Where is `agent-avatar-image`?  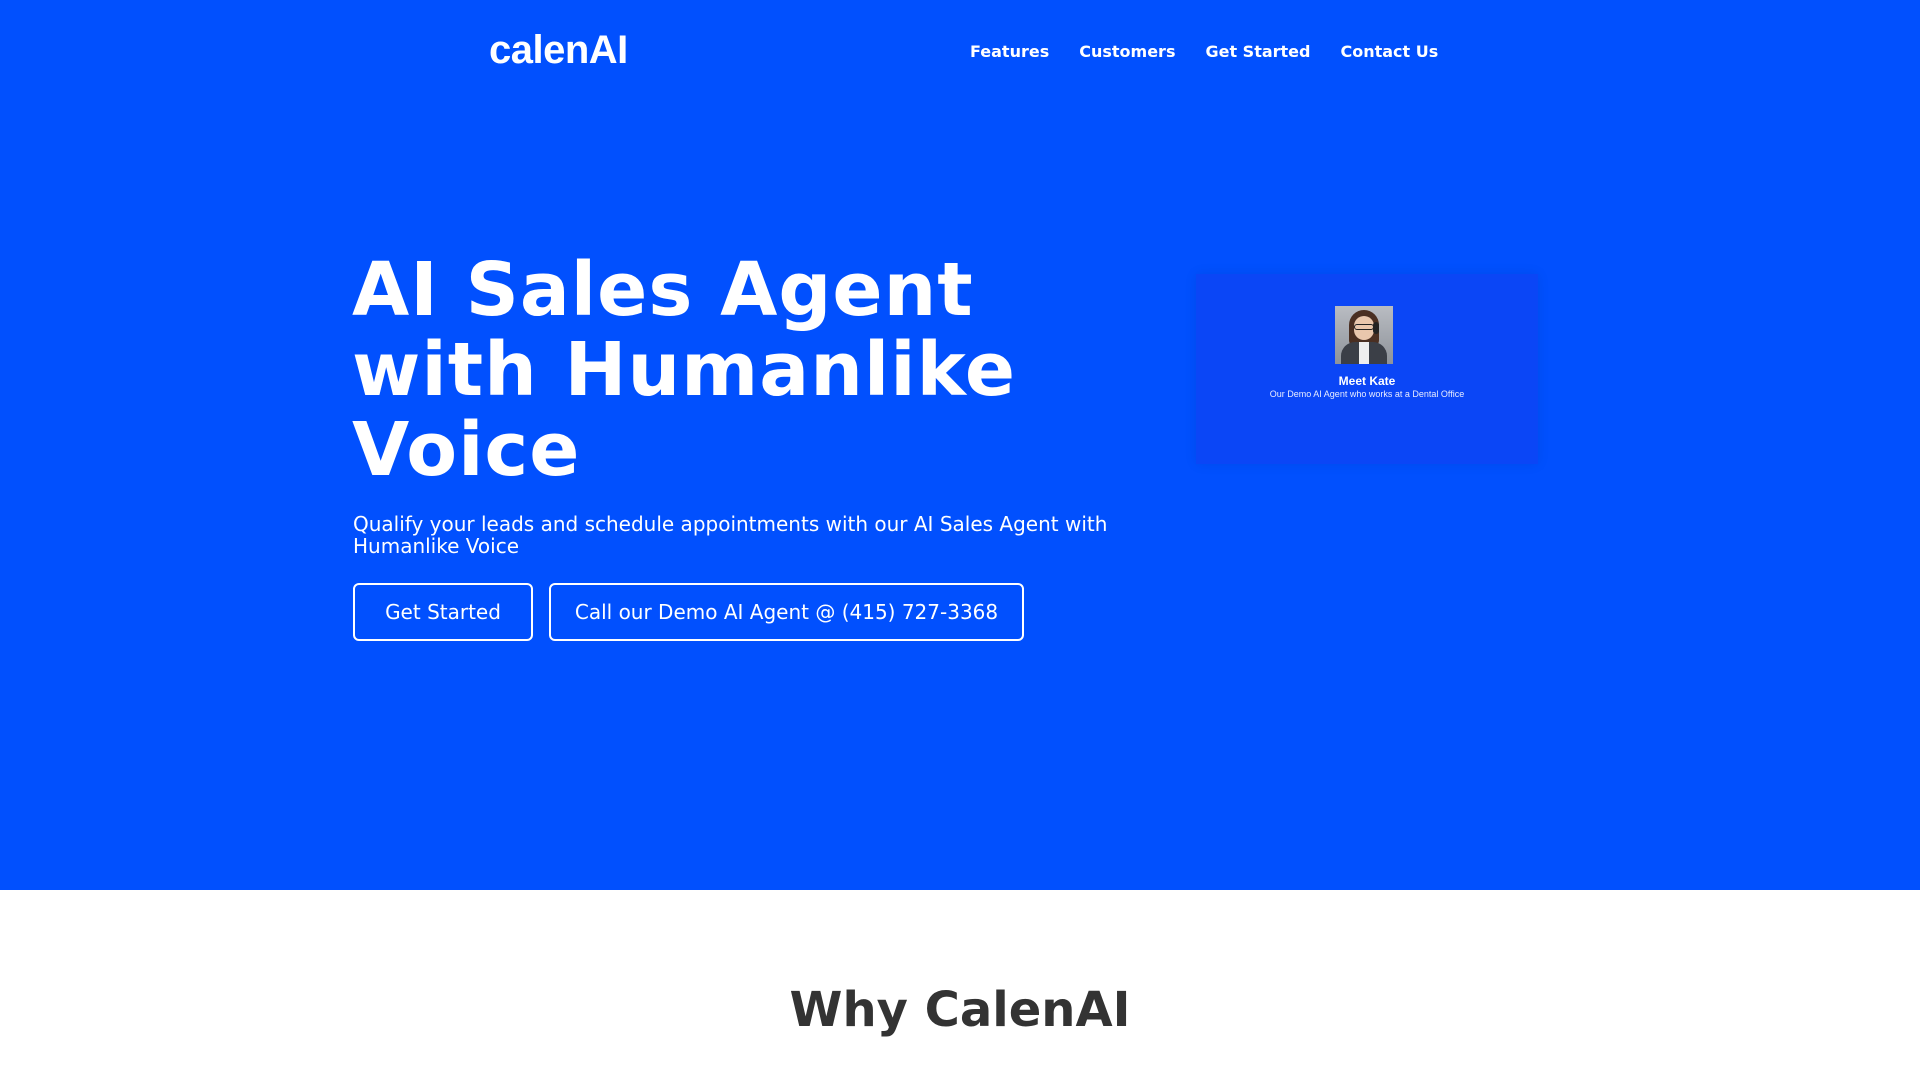
agent-avatar-image is located at coordinates (1364, 335).